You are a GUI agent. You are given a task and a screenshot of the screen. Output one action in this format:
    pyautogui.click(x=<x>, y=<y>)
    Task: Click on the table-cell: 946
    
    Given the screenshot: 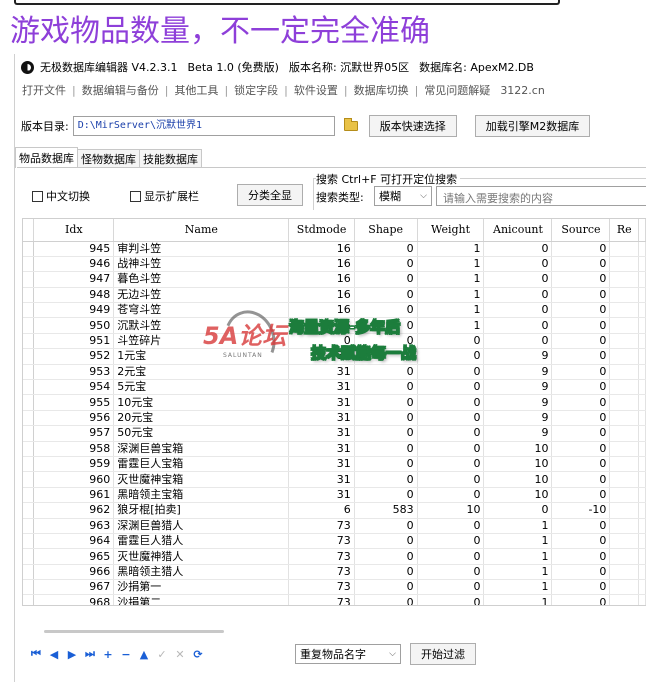 What is the action you would take?
    pyautogui.click(x=74, y=264)
    